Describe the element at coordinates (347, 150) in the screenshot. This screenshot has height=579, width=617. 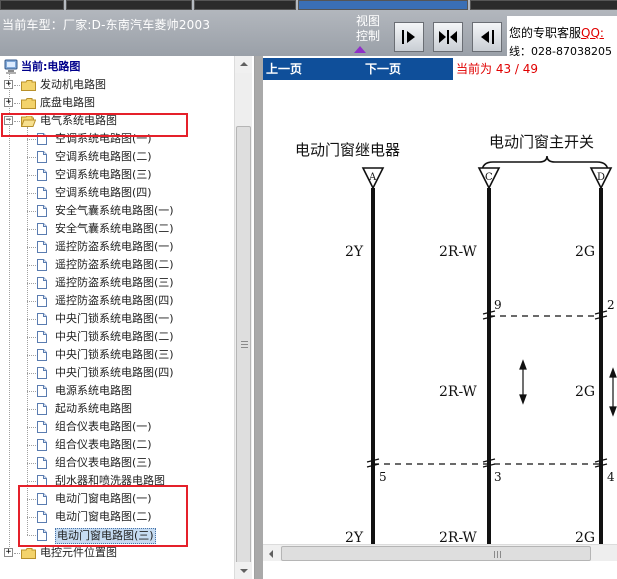
I see `relay-title: 电动门窗继电器` at that location.